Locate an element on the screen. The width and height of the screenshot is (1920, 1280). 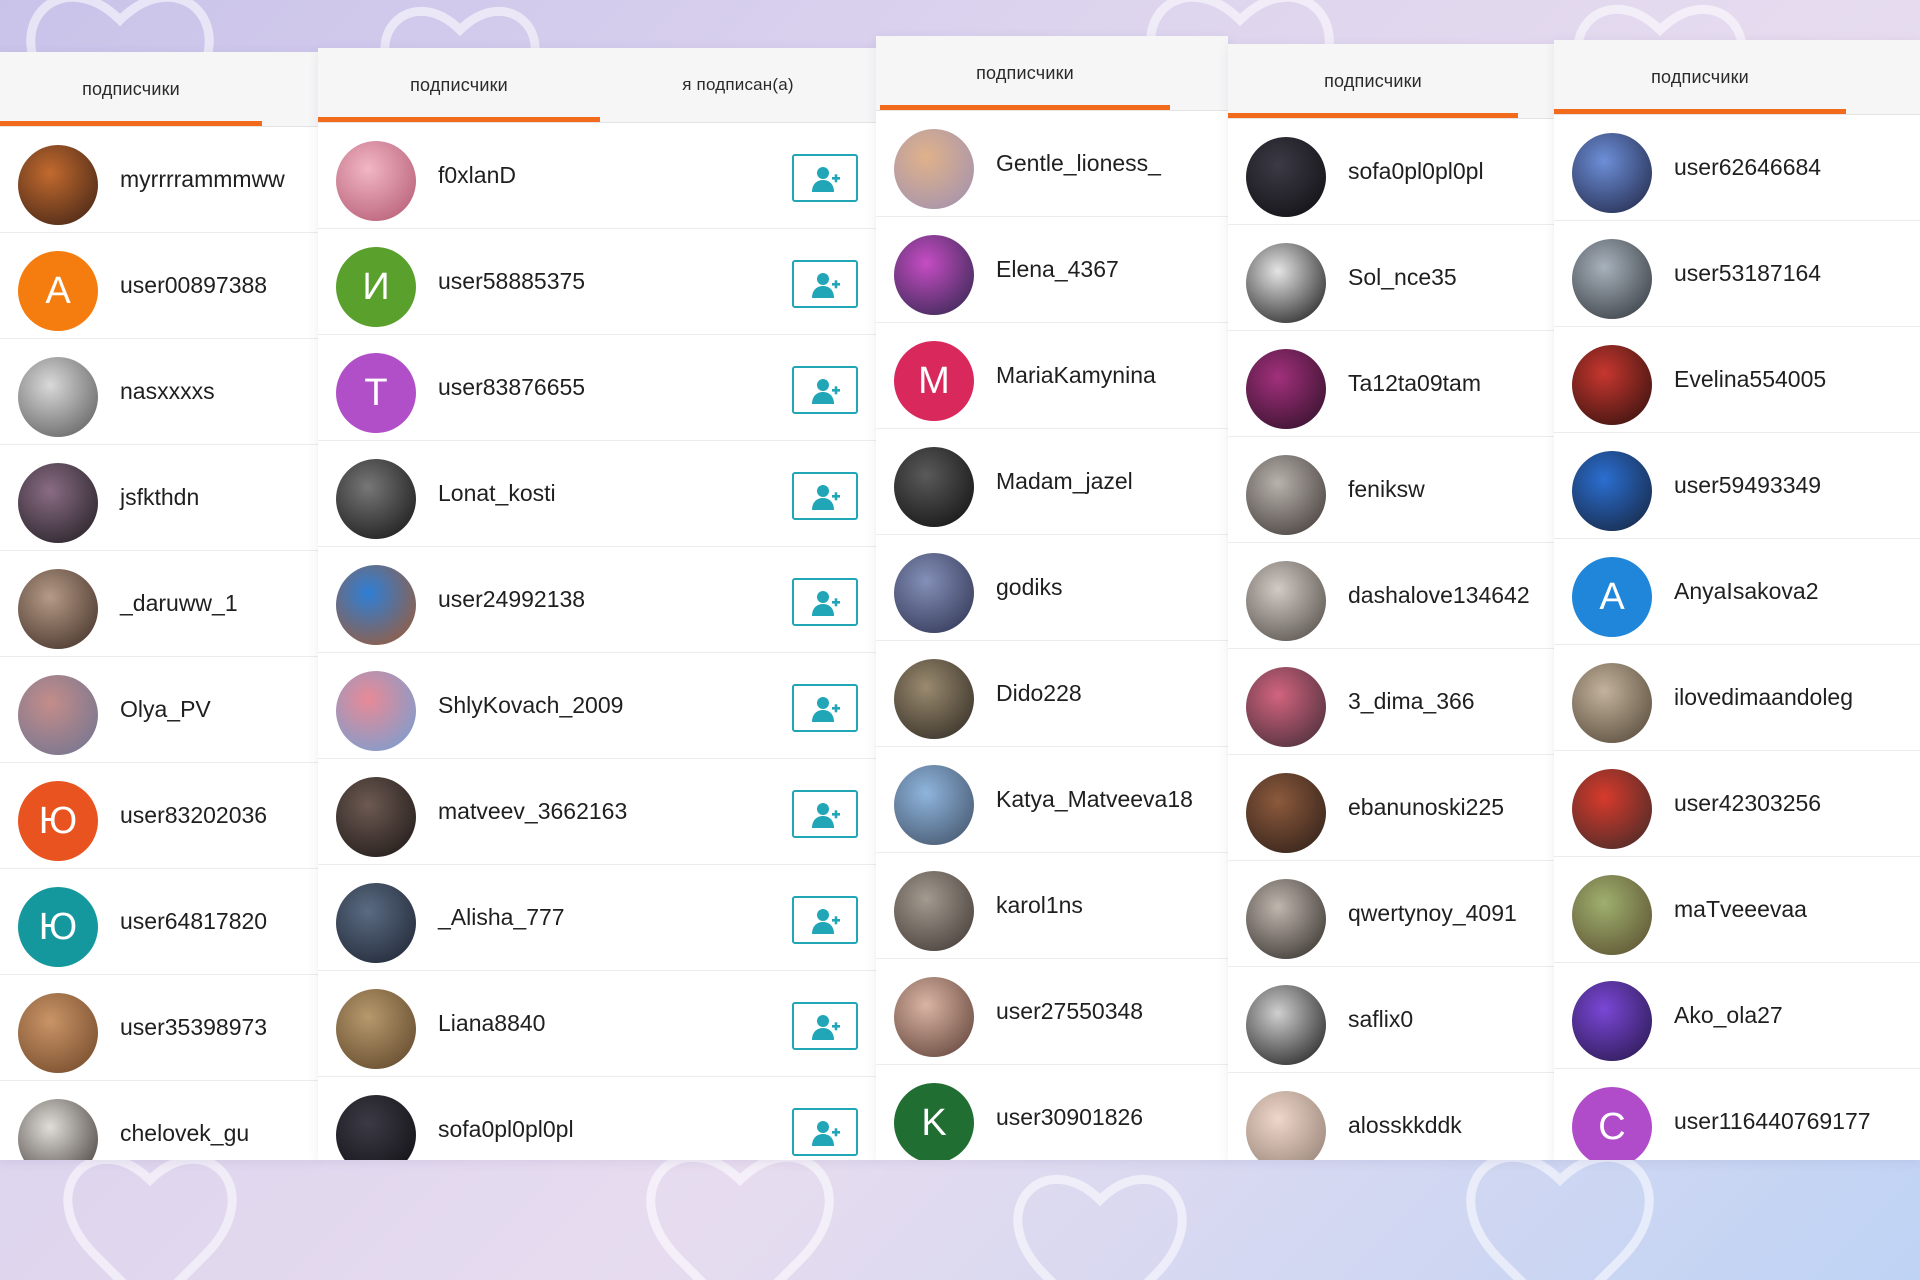
username: Sol_nce35 is located at coordinates (1402, 277).